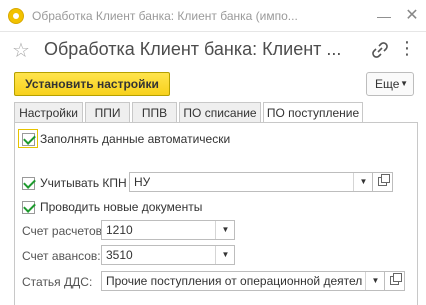  I want to click on settlements-value: 1210, so click(119, 230).